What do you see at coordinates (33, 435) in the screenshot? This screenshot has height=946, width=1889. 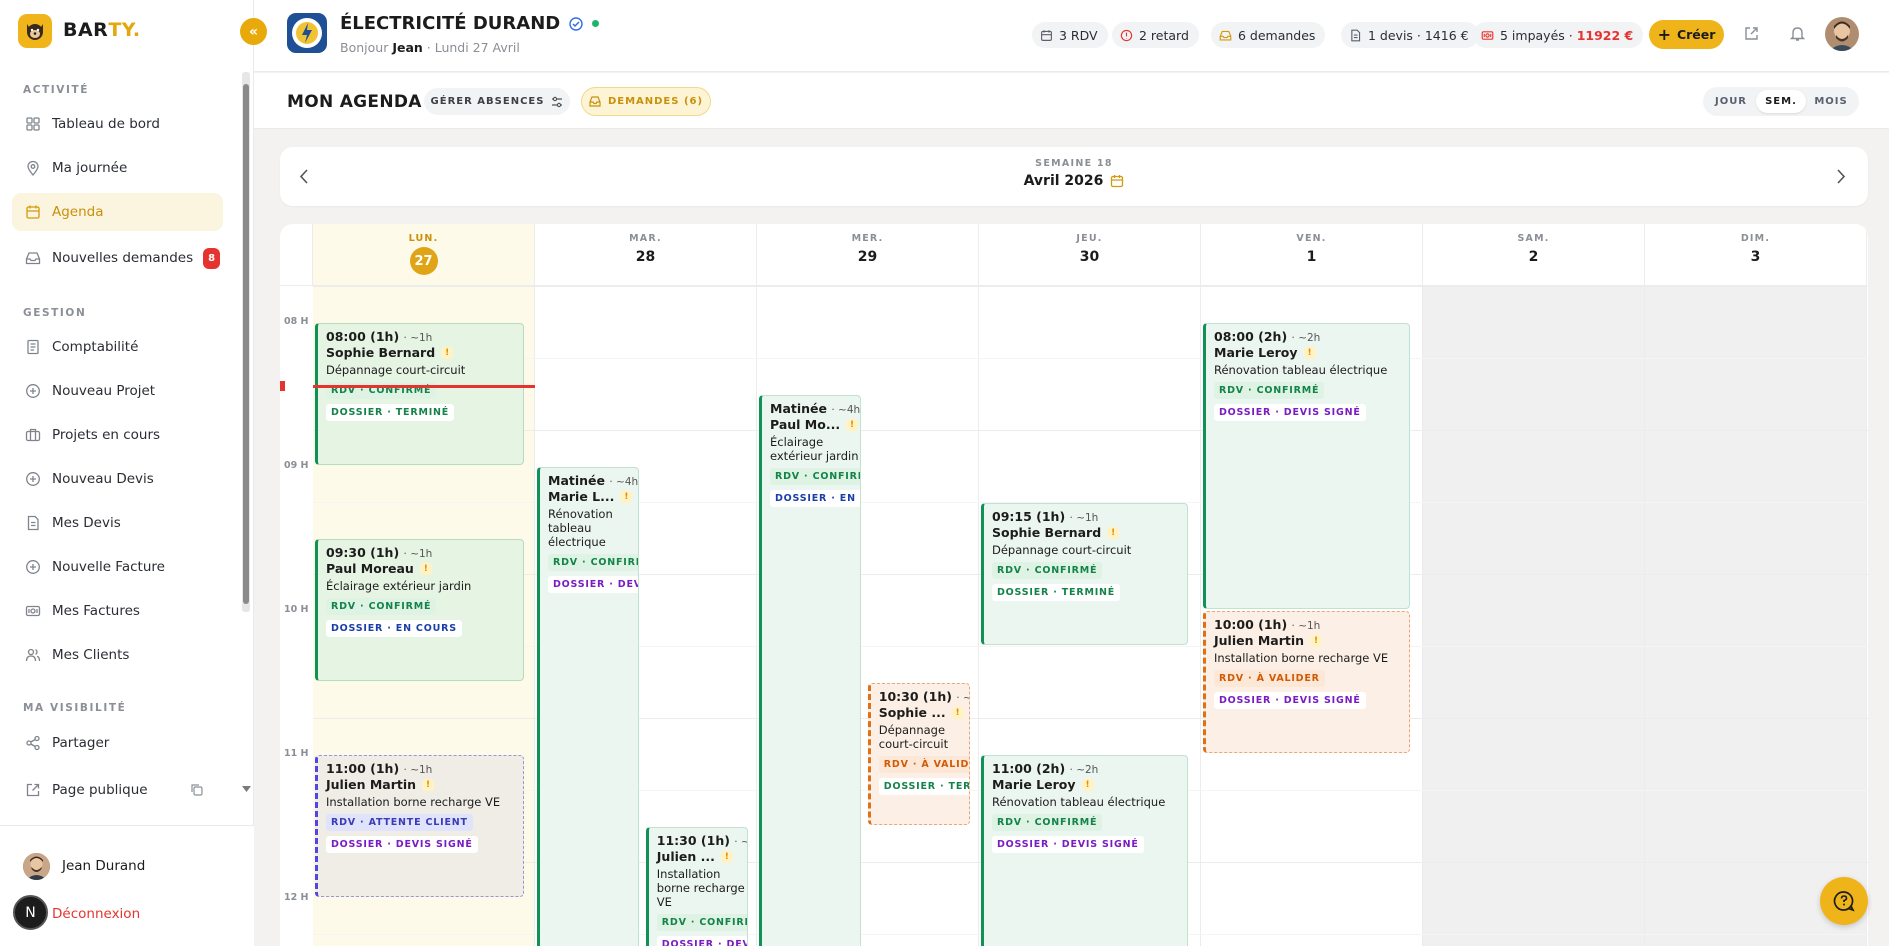 I see `briefcase-icon` at bounding box center [33, 435].